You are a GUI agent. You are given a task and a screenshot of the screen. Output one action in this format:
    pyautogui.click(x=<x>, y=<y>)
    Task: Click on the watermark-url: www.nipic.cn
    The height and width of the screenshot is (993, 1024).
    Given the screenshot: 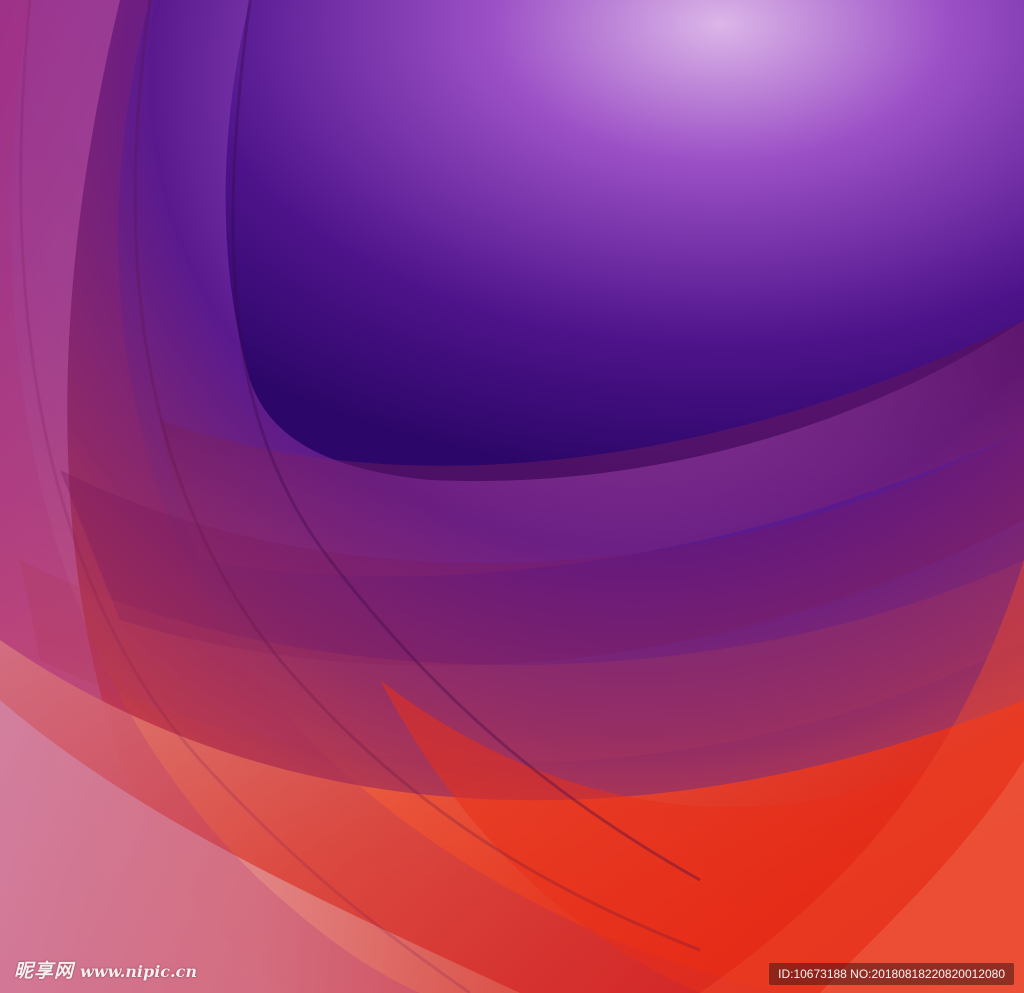 What is the action you would take?
    pyautogui.click(x=138, y=971)
    